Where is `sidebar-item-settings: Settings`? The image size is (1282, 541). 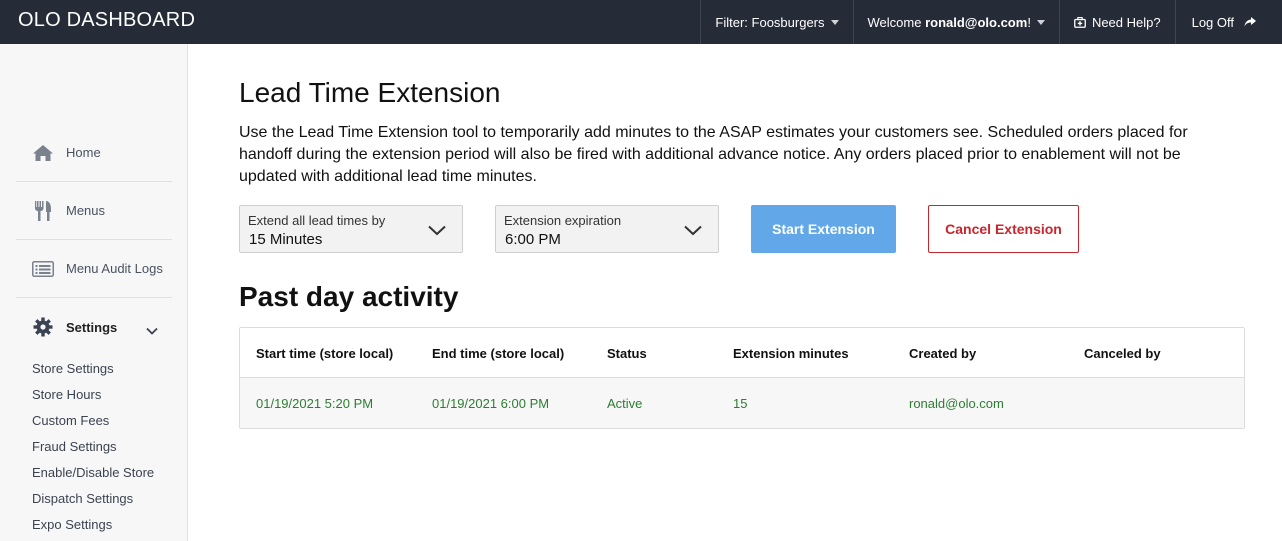 sidebar-item-settings: Settings is located at coordinates (94, 327).